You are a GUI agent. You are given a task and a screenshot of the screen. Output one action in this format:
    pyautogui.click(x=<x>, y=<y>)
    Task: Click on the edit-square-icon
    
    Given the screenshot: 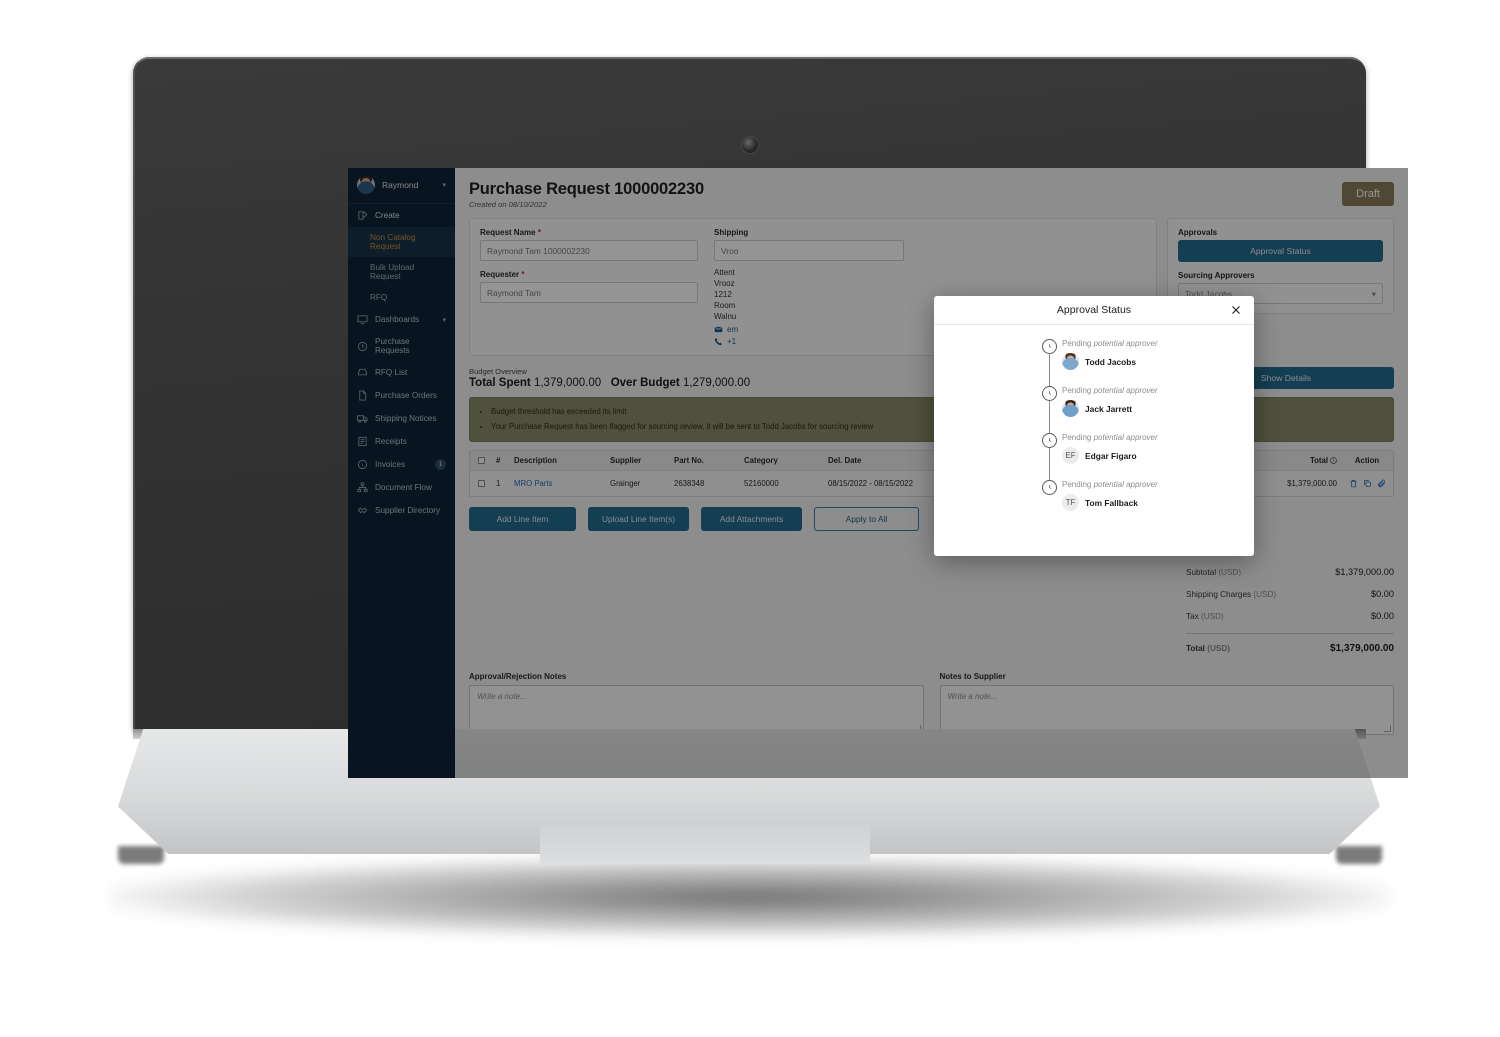 What is the action you would take?
    pyautogui.click(x=362, y=215)
    